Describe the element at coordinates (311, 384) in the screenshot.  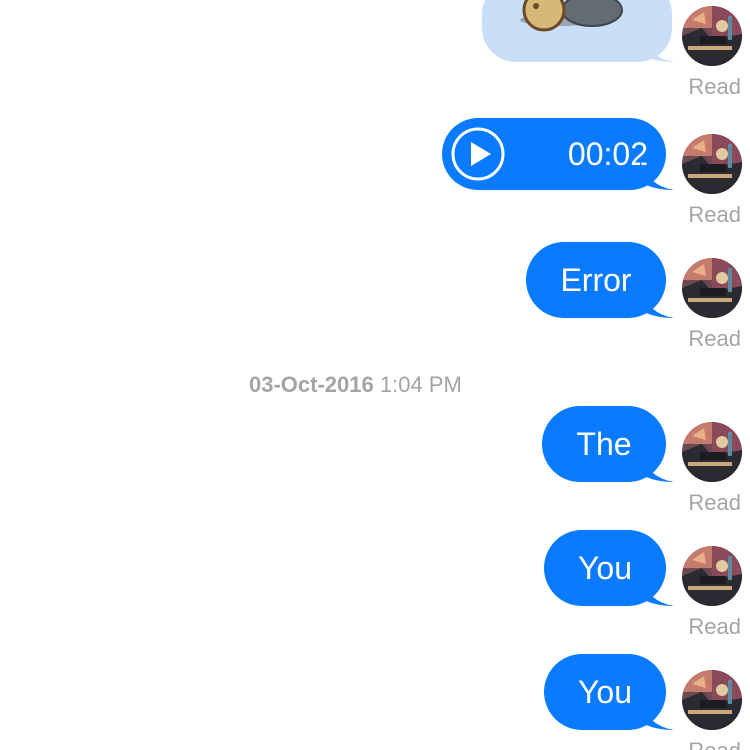
I see `timestamp-date: 03-Oct-2016` at that location.